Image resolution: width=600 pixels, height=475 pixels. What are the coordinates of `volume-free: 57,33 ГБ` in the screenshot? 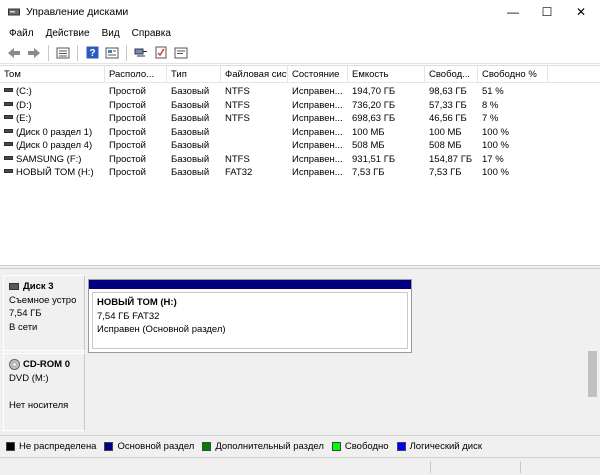 It's located at (448, 105).